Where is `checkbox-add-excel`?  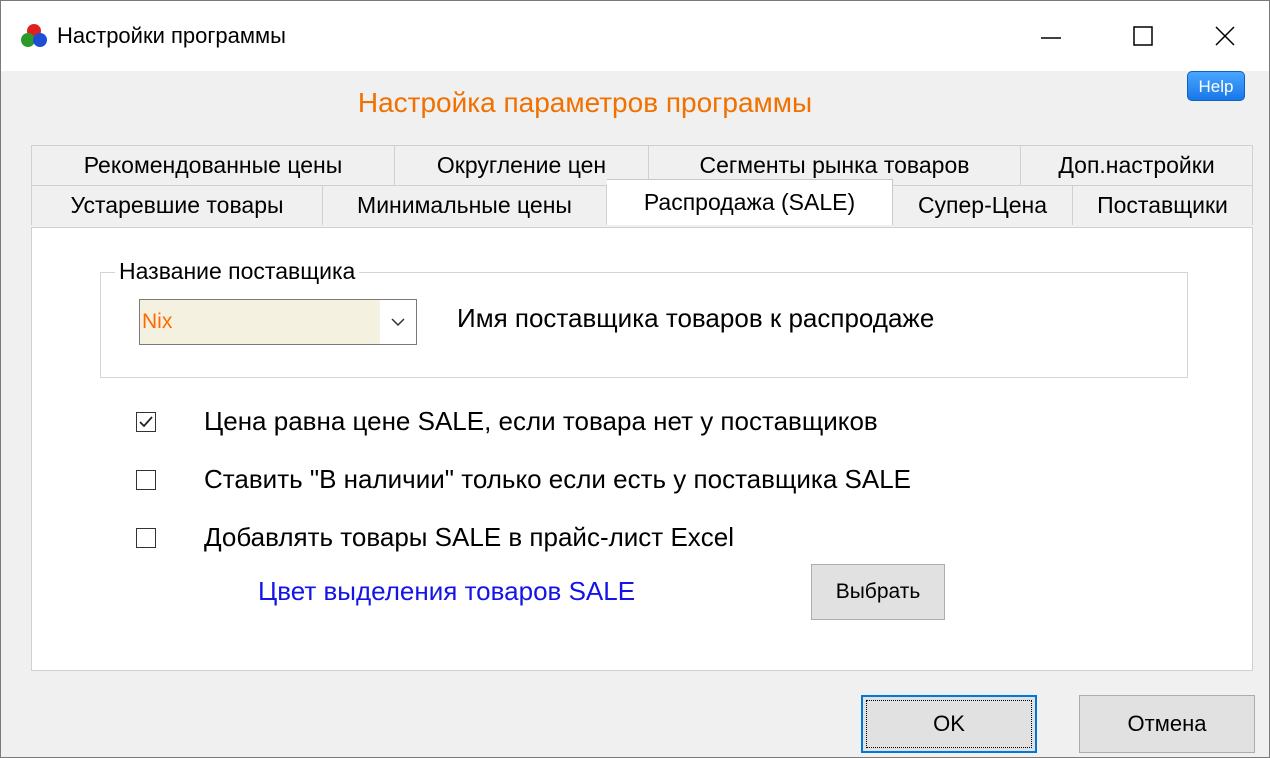 checkbox-add-excel is located at coordinates (146, 537).